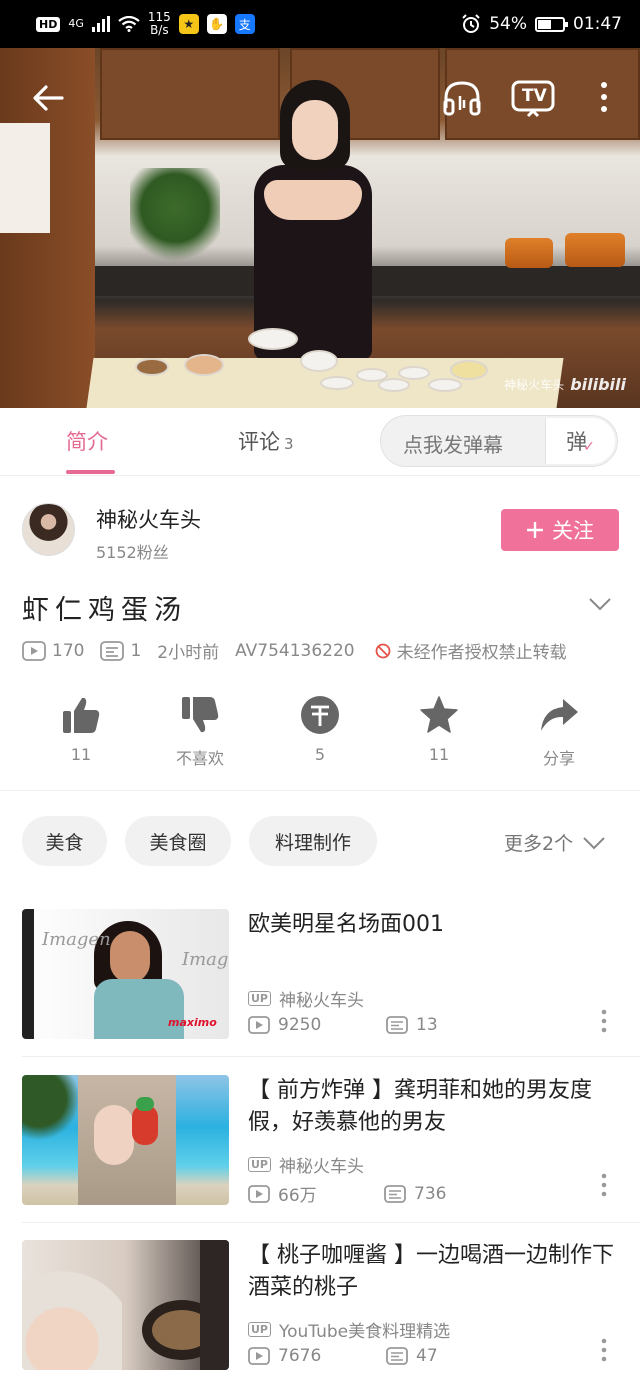 The height and width of the screenshot is (1386, 640). What do you see at coordinates (312, 220) in the screenshot?
I see `video-person` at bounding box center [312, 220].